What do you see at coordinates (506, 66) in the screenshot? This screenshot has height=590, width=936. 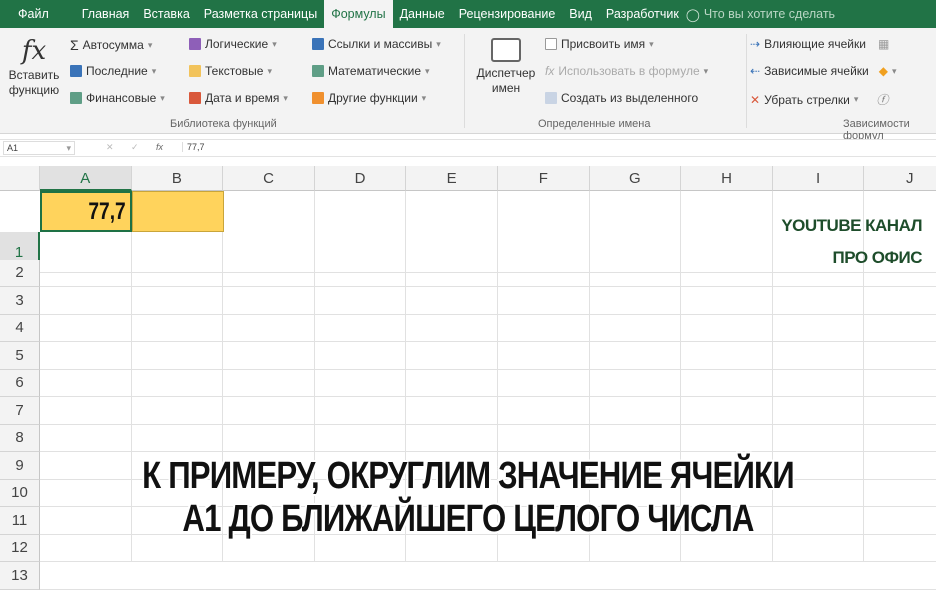 I see `name-manager-button: Диспетчер имен` at bounding box center [506, 66].